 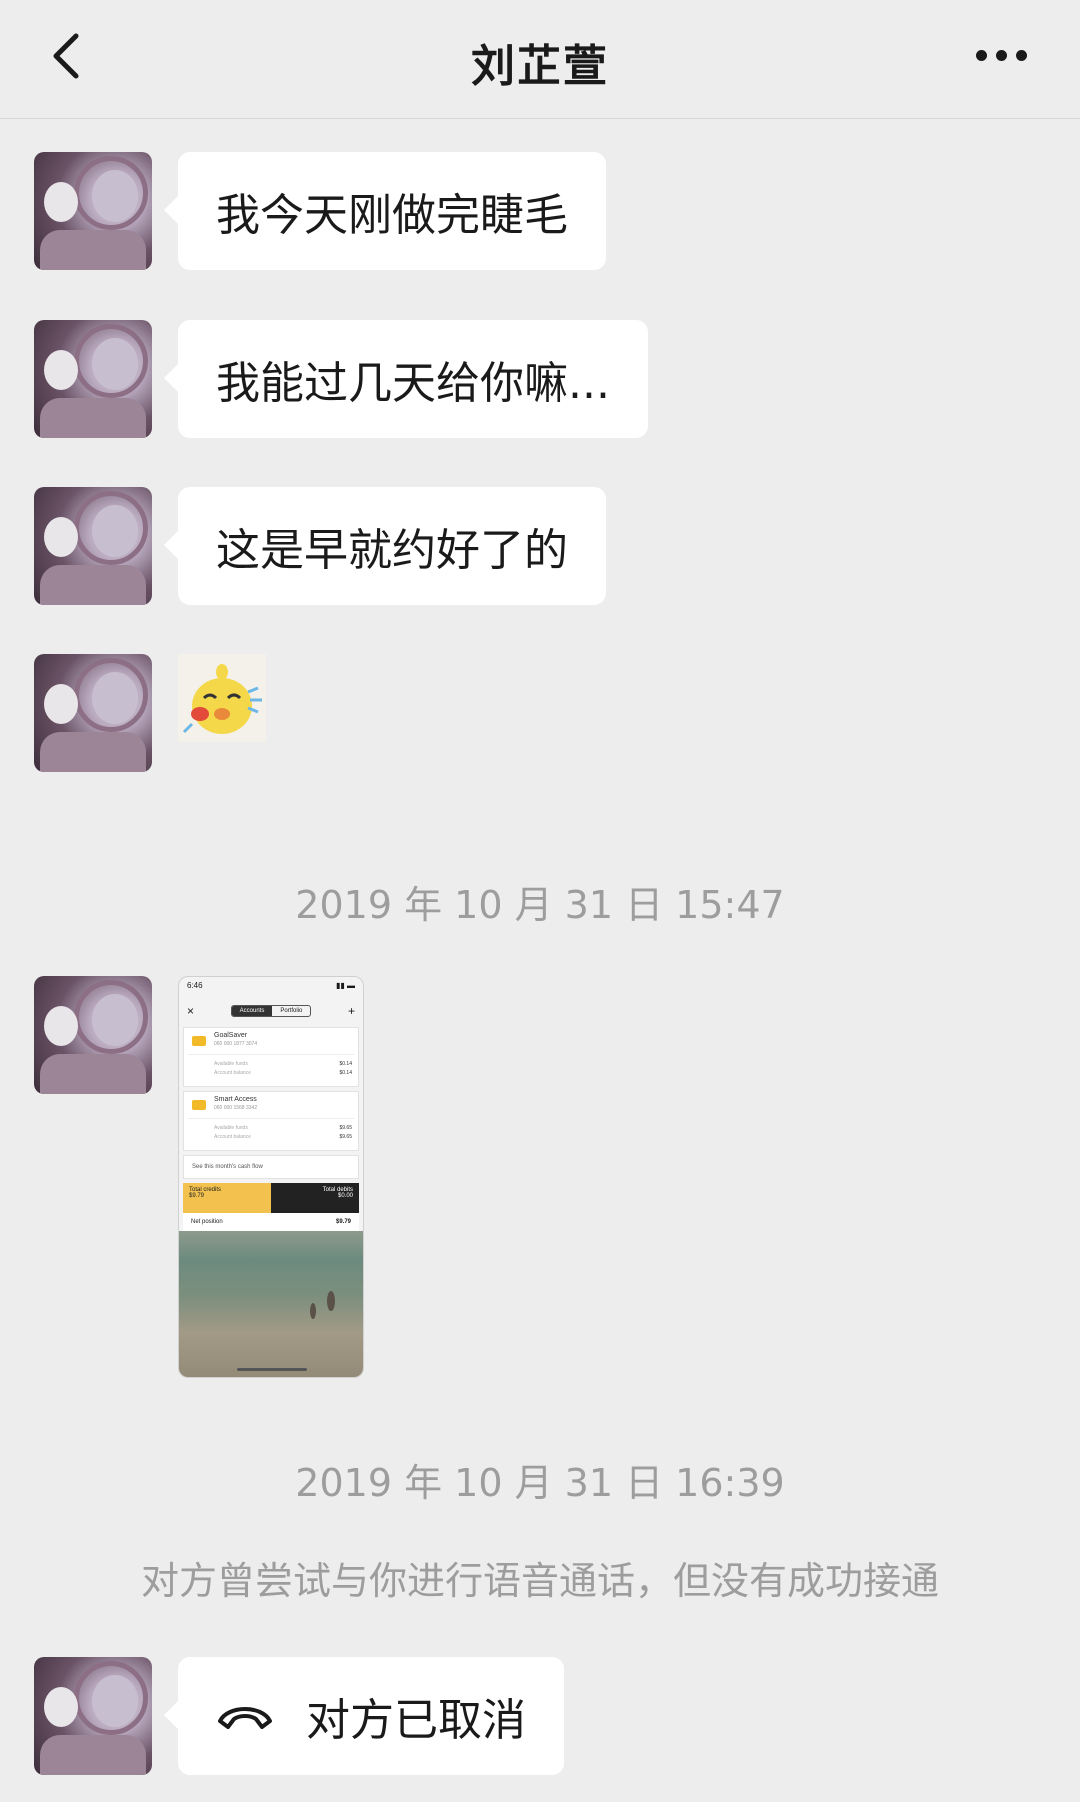 I want to click on screenshot-tab-accounts: Accounts, so click(x=252, y=1011).